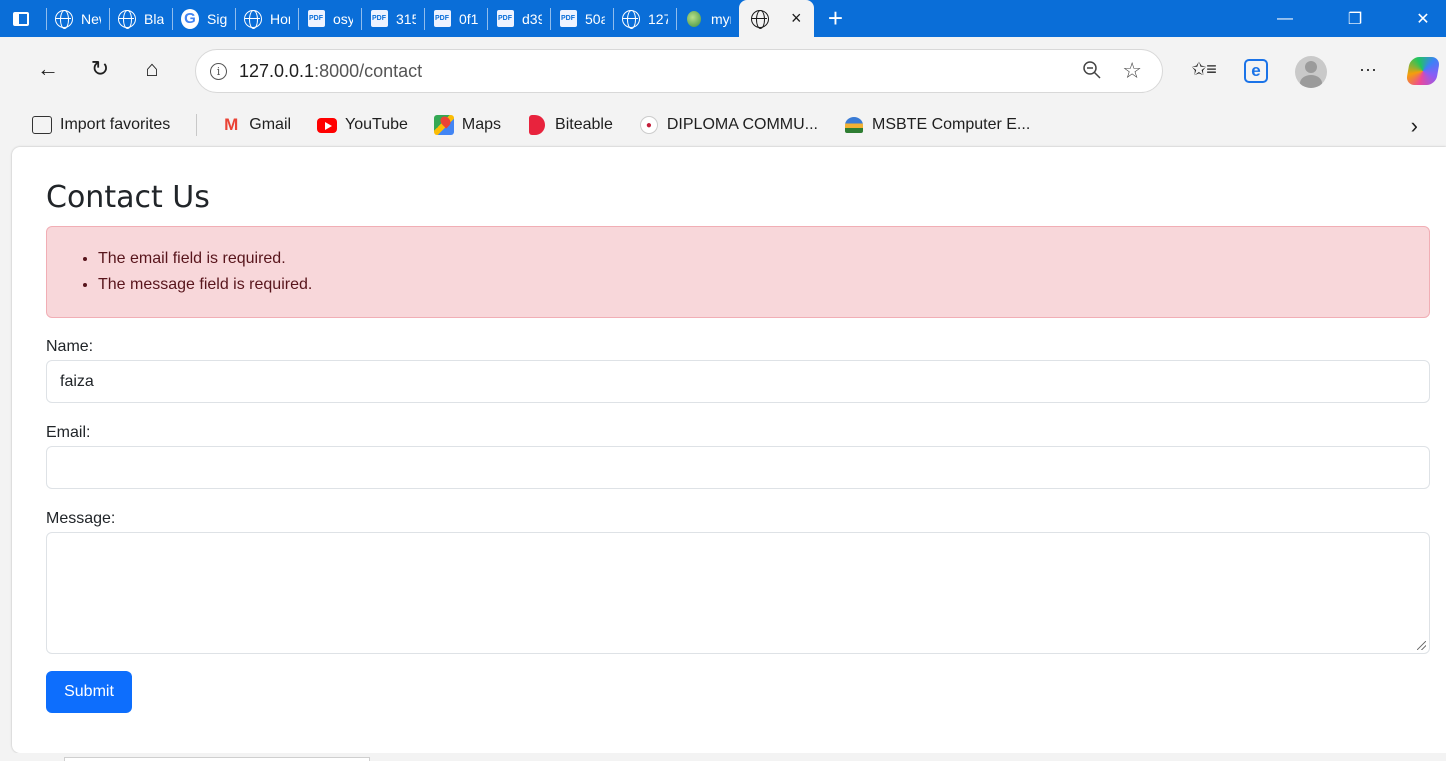  What do you see at coordinates (91, 18) in the screenshot?
I see `tab-label: New` at bounding box center [91, 18].